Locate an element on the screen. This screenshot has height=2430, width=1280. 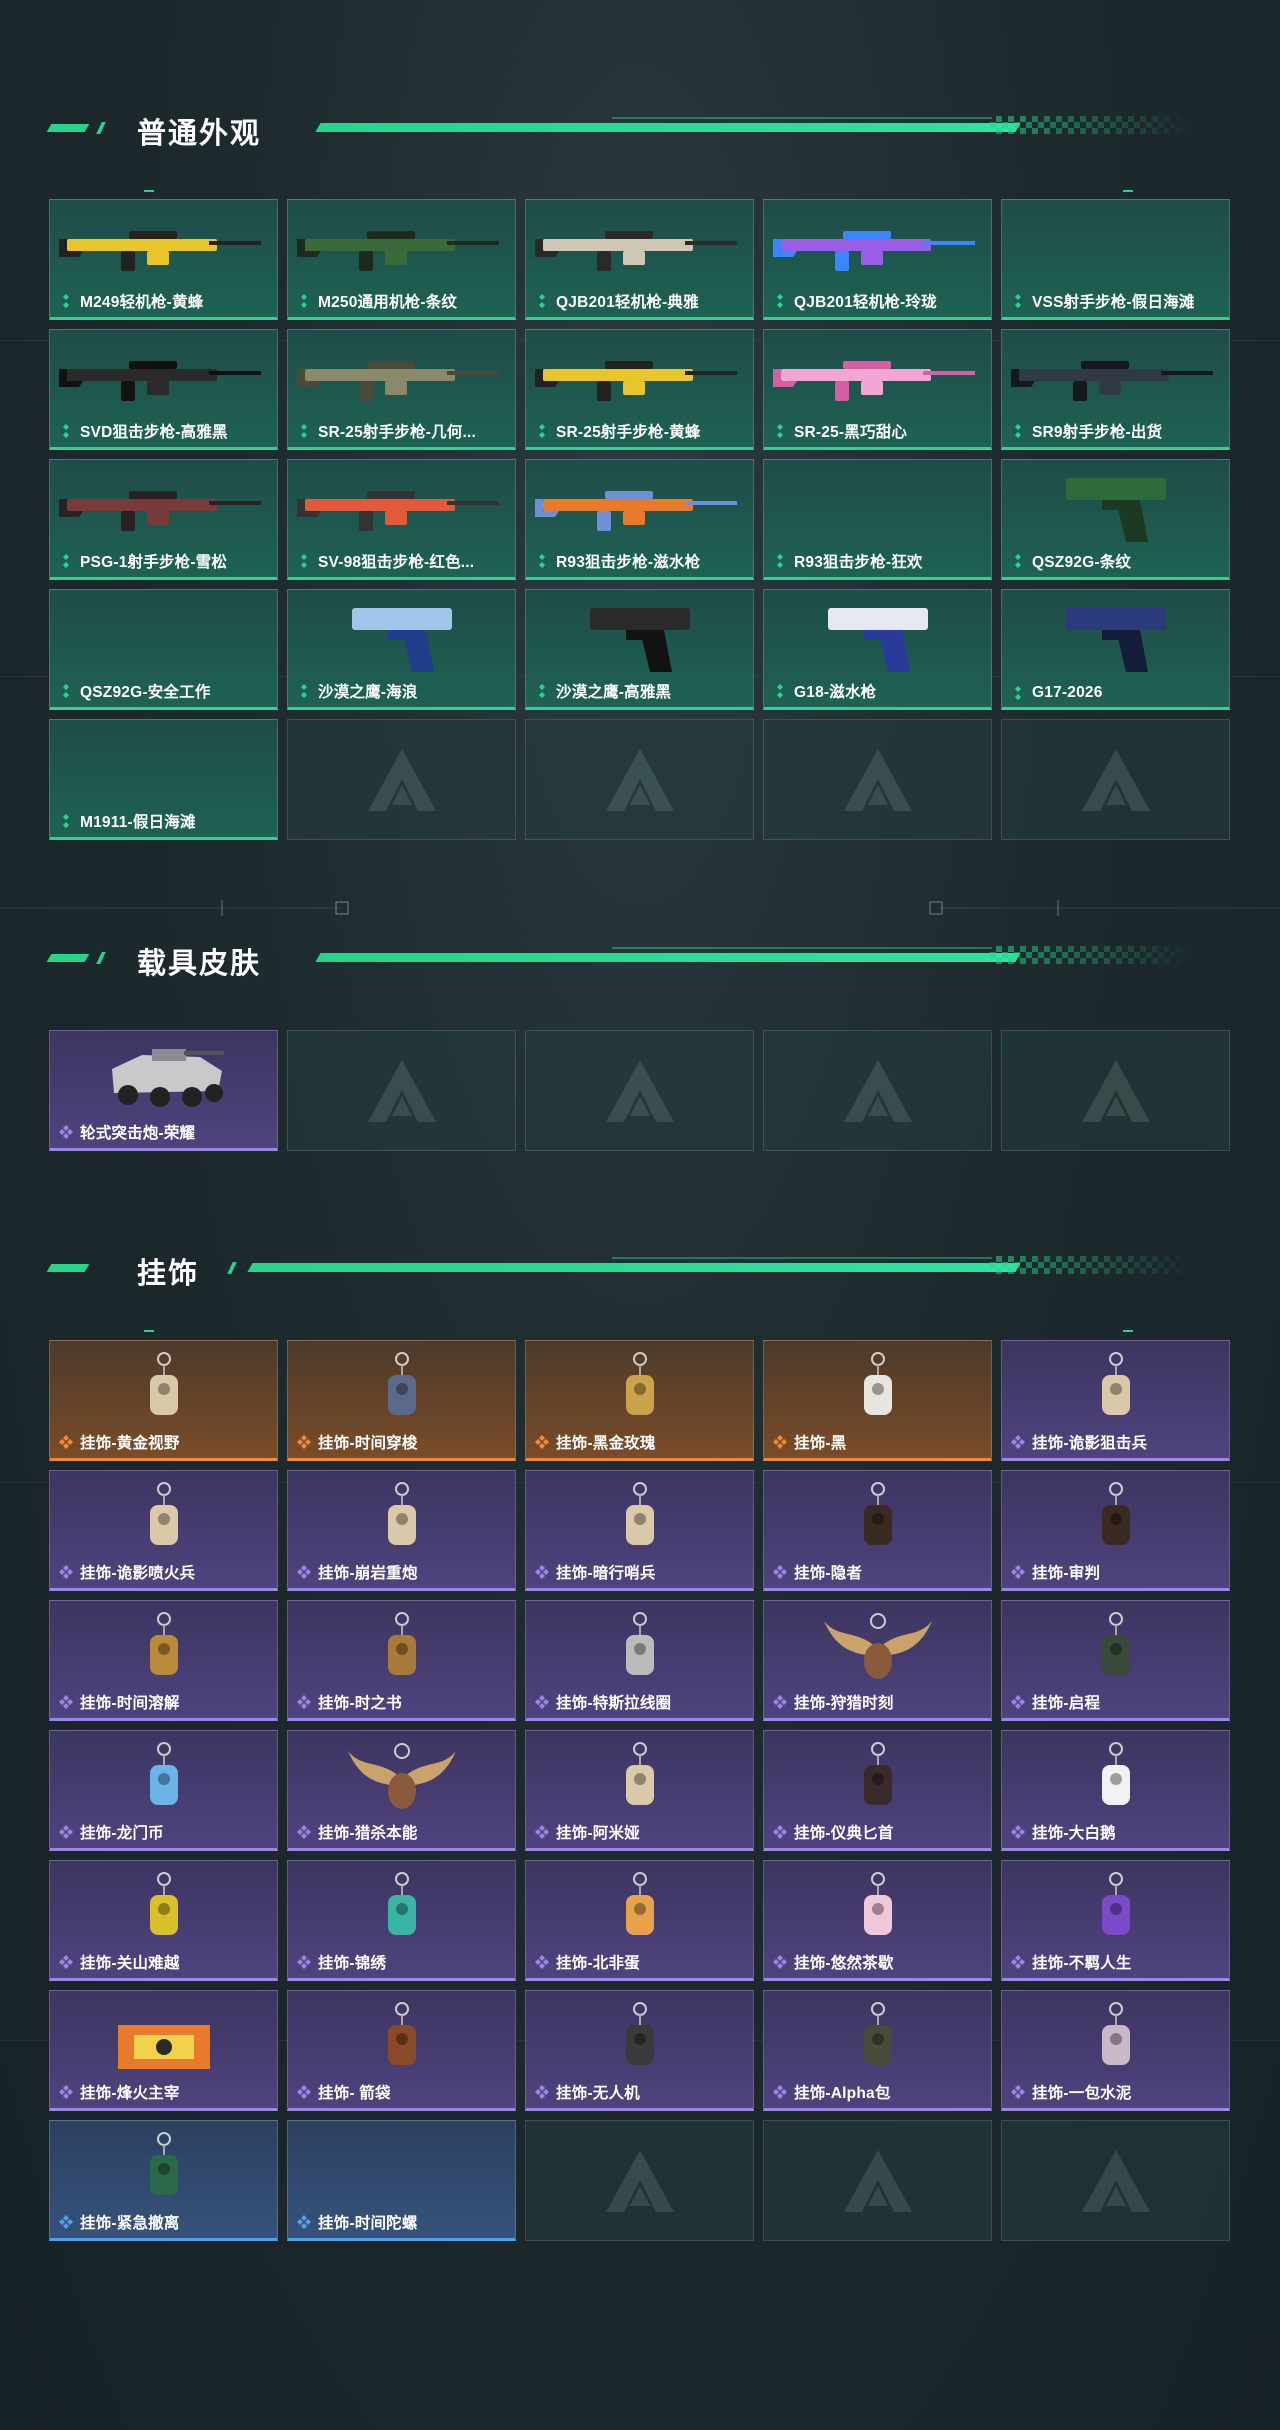
item-card: 挂饰-时间穿梭 is located at coordinates (401, 1400).